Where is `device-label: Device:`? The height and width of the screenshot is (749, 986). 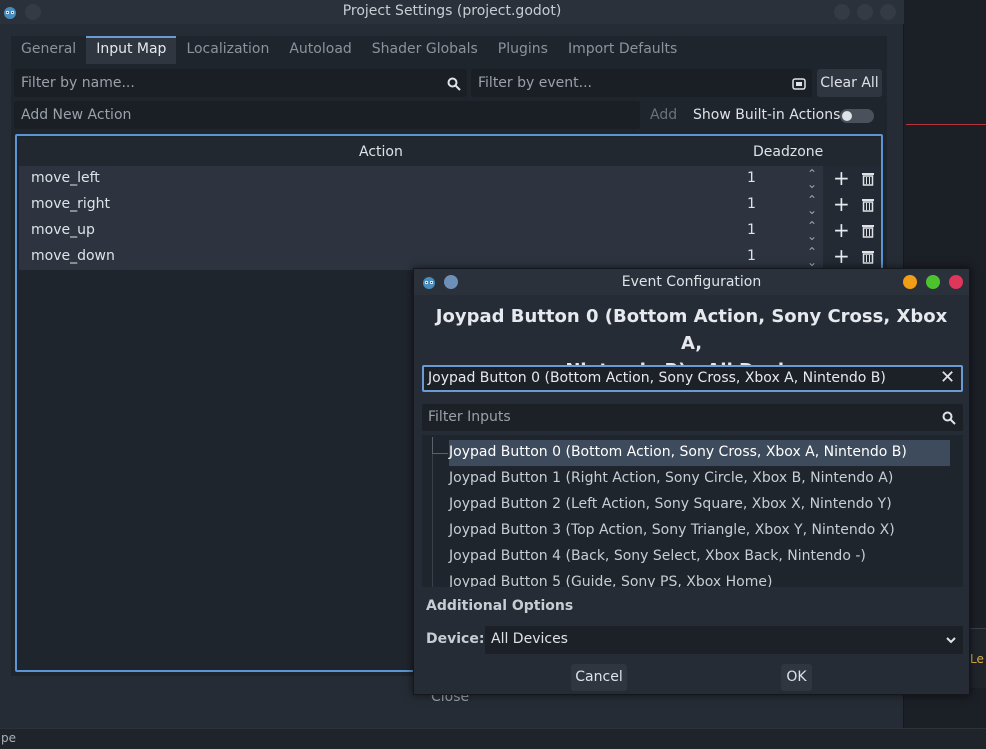 device-label: Device: is located at coordinates (455, 639).